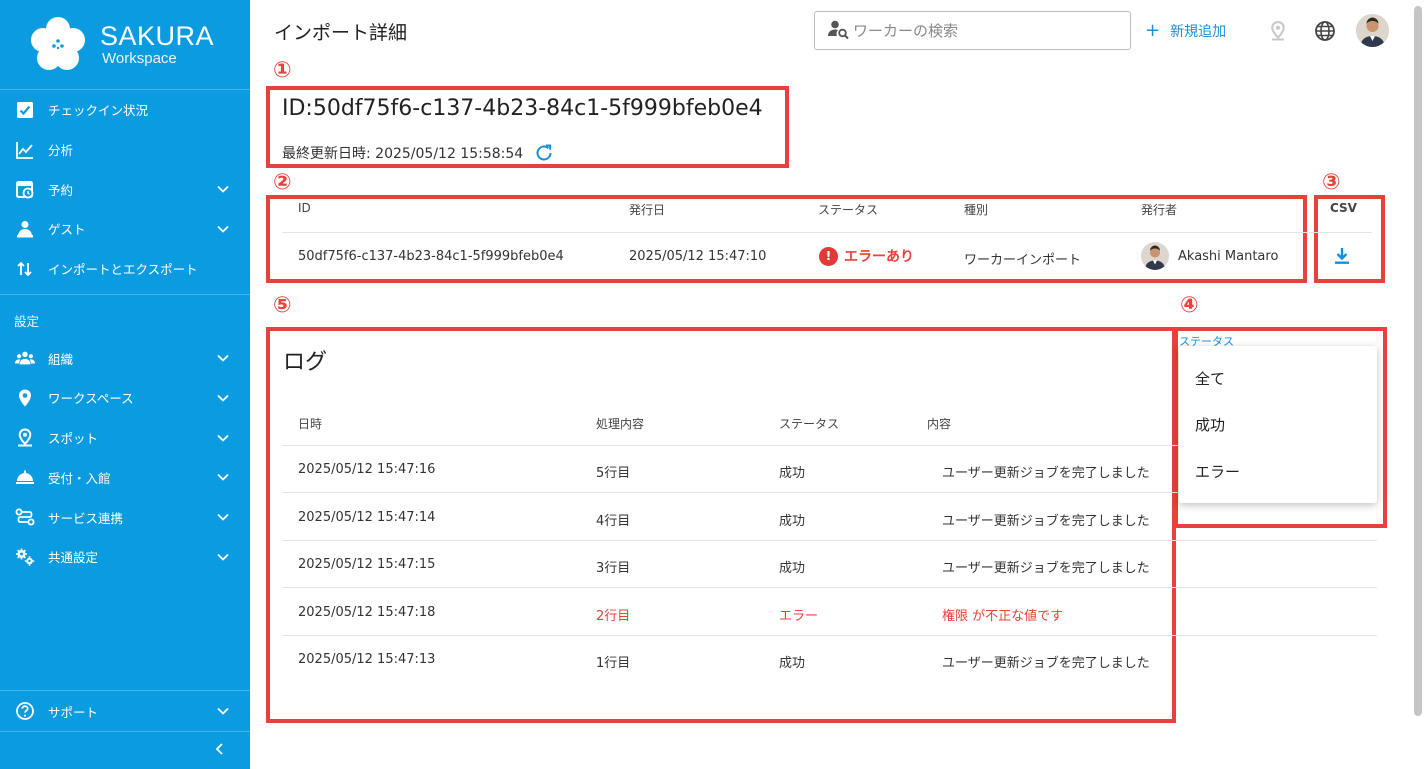  What do you see at coordinates (25, 150) in the screenshot?
I see `chart-line-icon` at bounding box center [25, 150].